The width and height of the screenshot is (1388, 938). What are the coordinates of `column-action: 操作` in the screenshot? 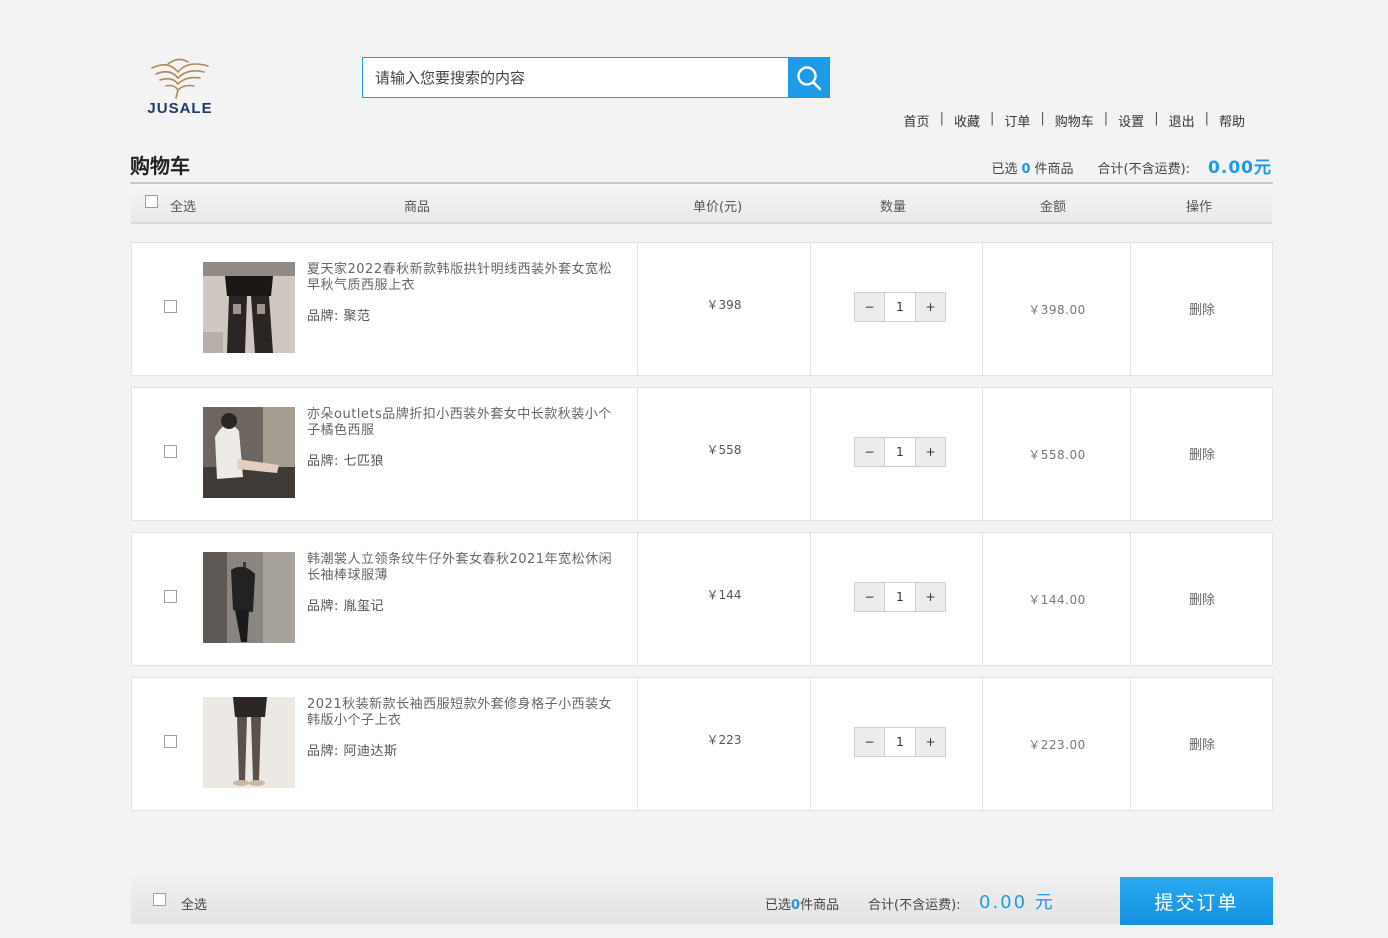 It's located at (1199, 207).